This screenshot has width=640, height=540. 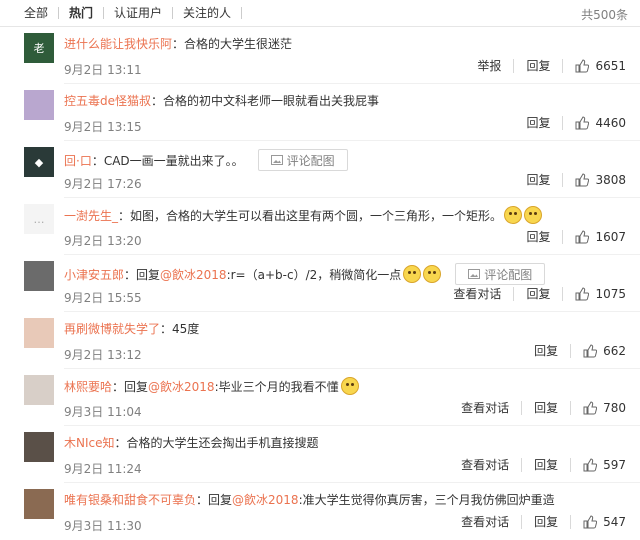 I want to click on like-button: 662, so click(x=598, y=351).